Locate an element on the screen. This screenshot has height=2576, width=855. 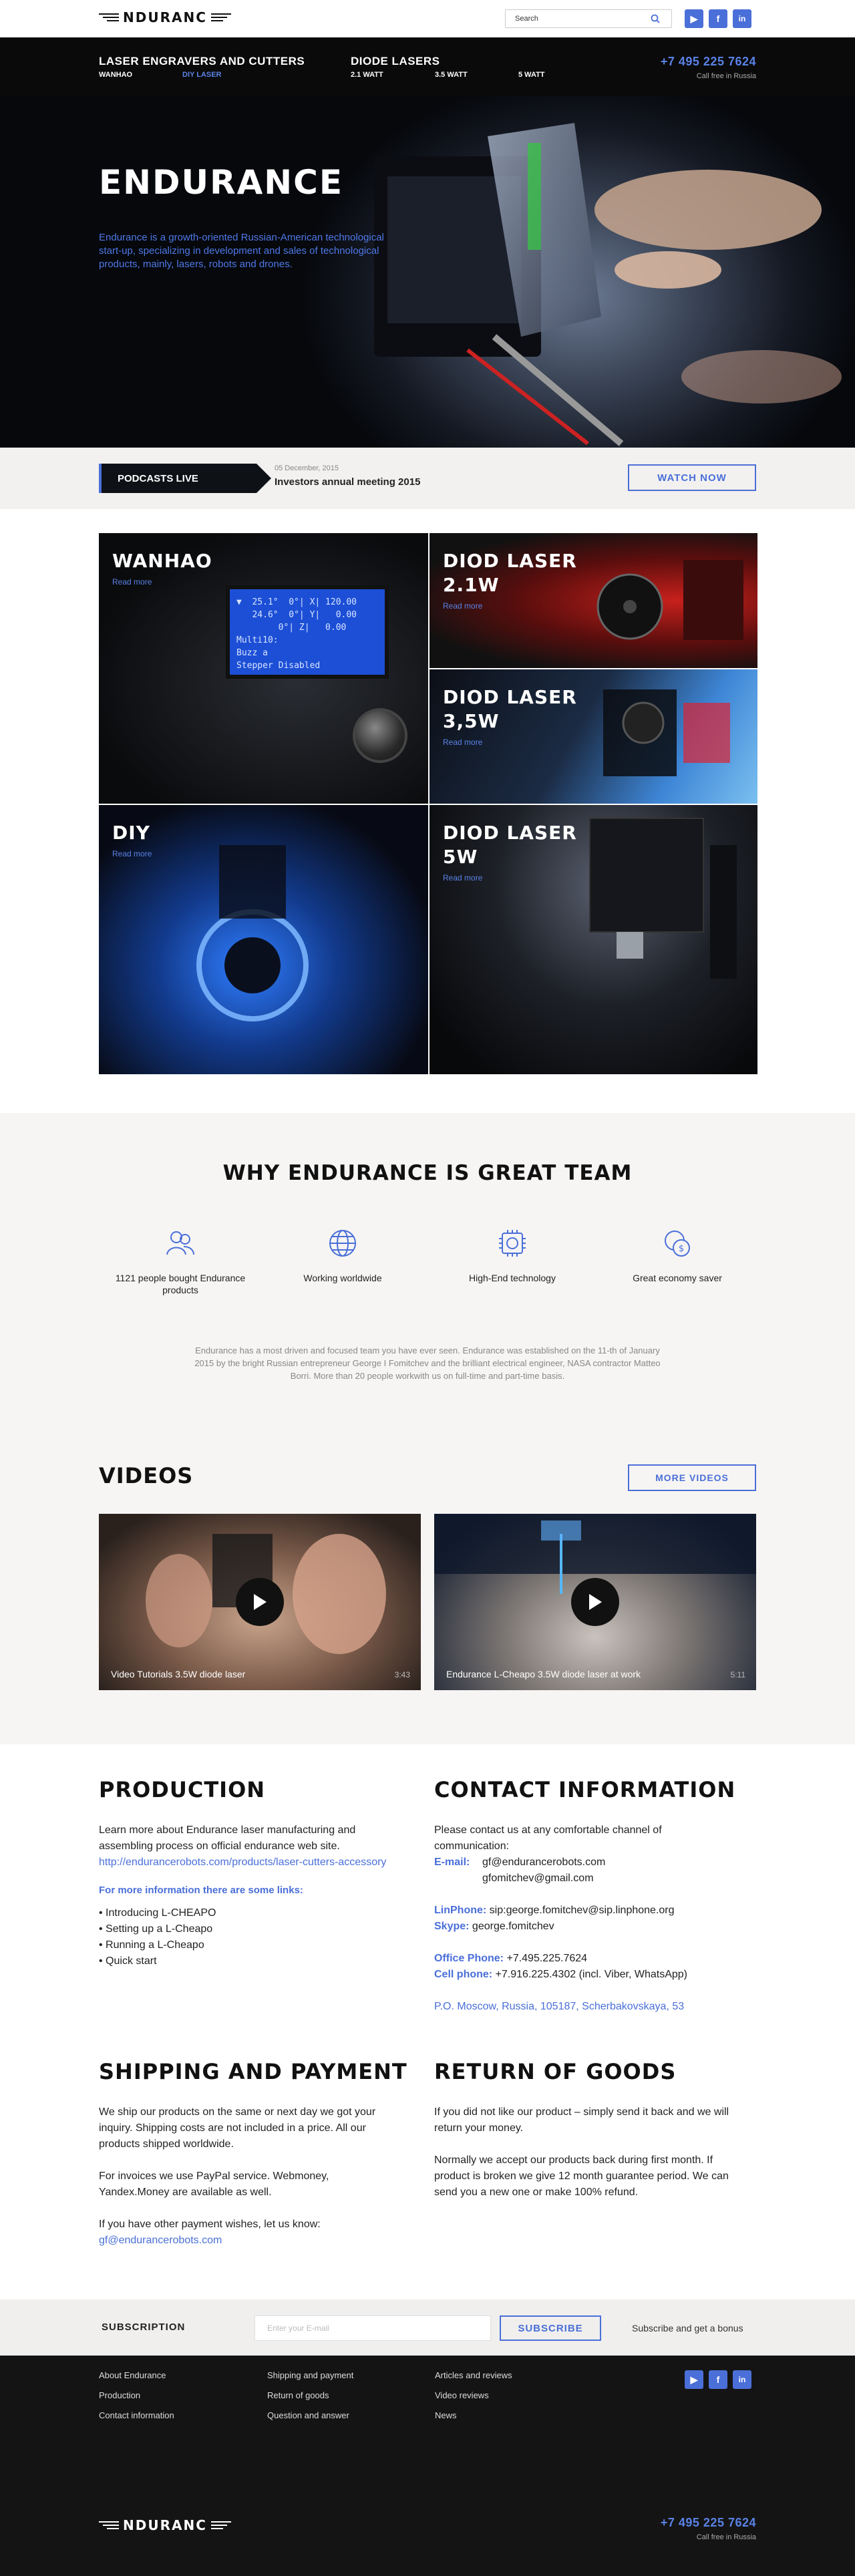
footer-phone-block: +7 495 225 7624 Call free in Russia is located at coordinates (708, 2528).